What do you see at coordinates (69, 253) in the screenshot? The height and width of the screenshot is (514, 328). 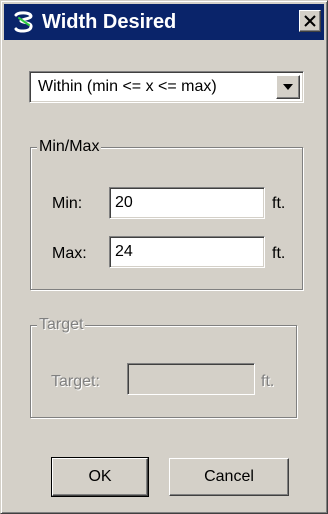 I see `max-label: Max:` at bounding box center [69, 253].